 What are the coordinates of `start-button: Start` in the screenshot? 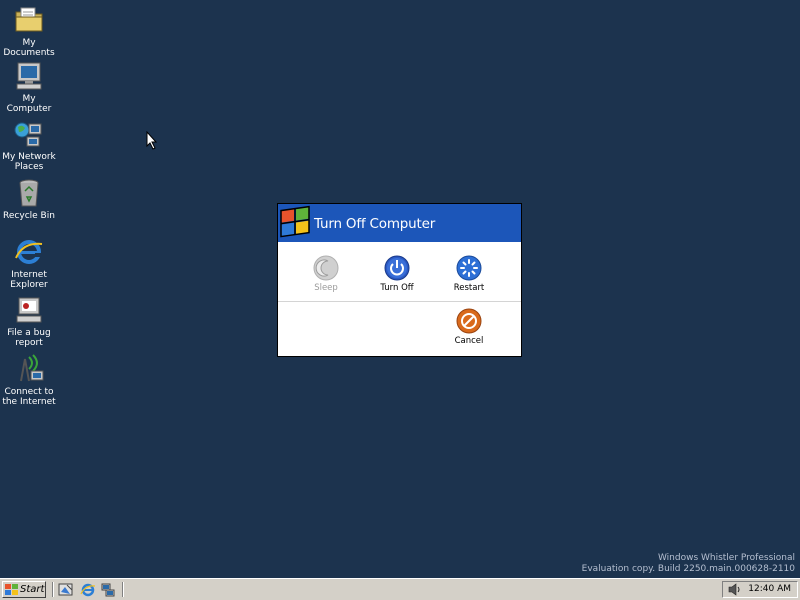 It's located at (24, 589).